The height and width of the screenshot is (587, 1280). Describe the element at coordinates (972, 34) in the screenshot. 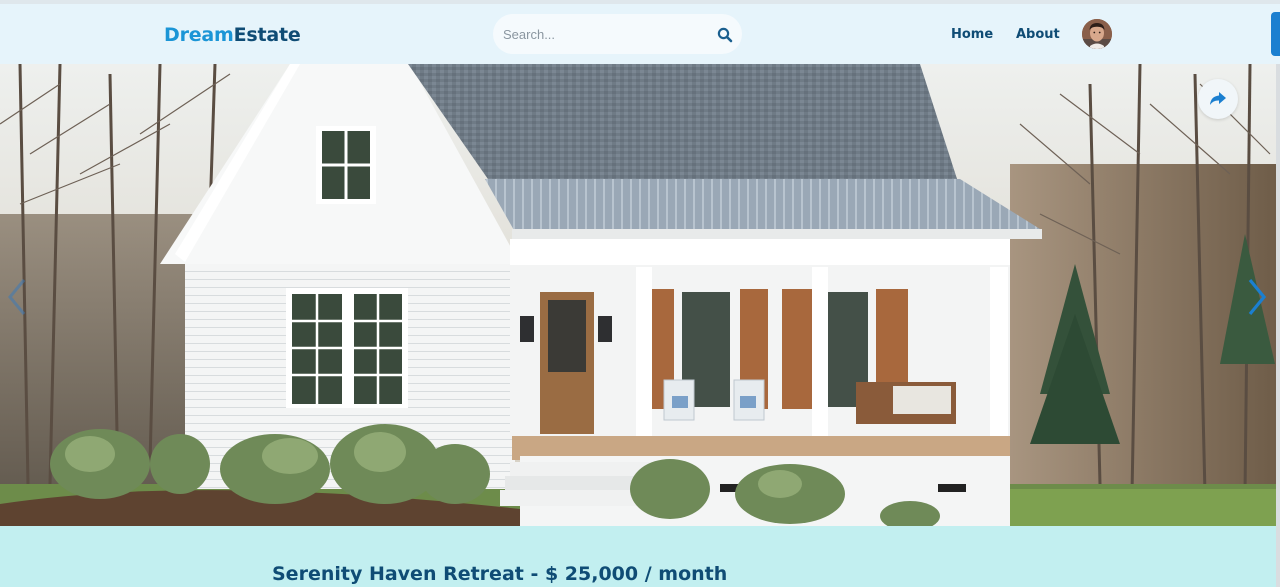

I see `nav-link-home: Home` at that location.